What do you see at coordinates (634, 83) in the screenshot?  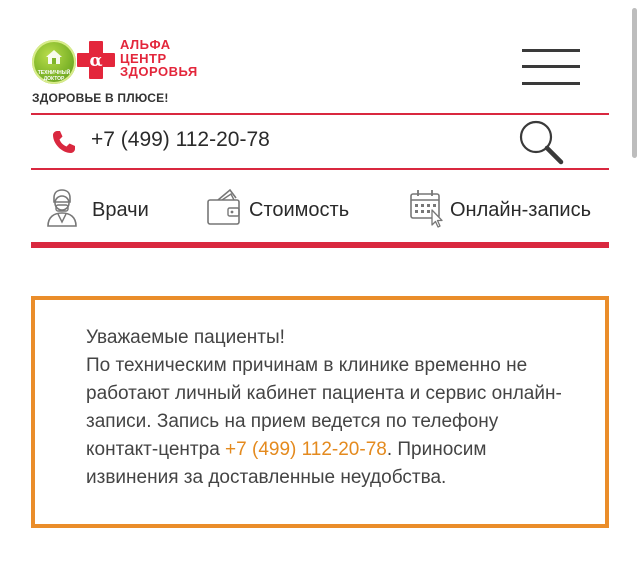 I see `scrollbar` at bounding box center [634, 83].